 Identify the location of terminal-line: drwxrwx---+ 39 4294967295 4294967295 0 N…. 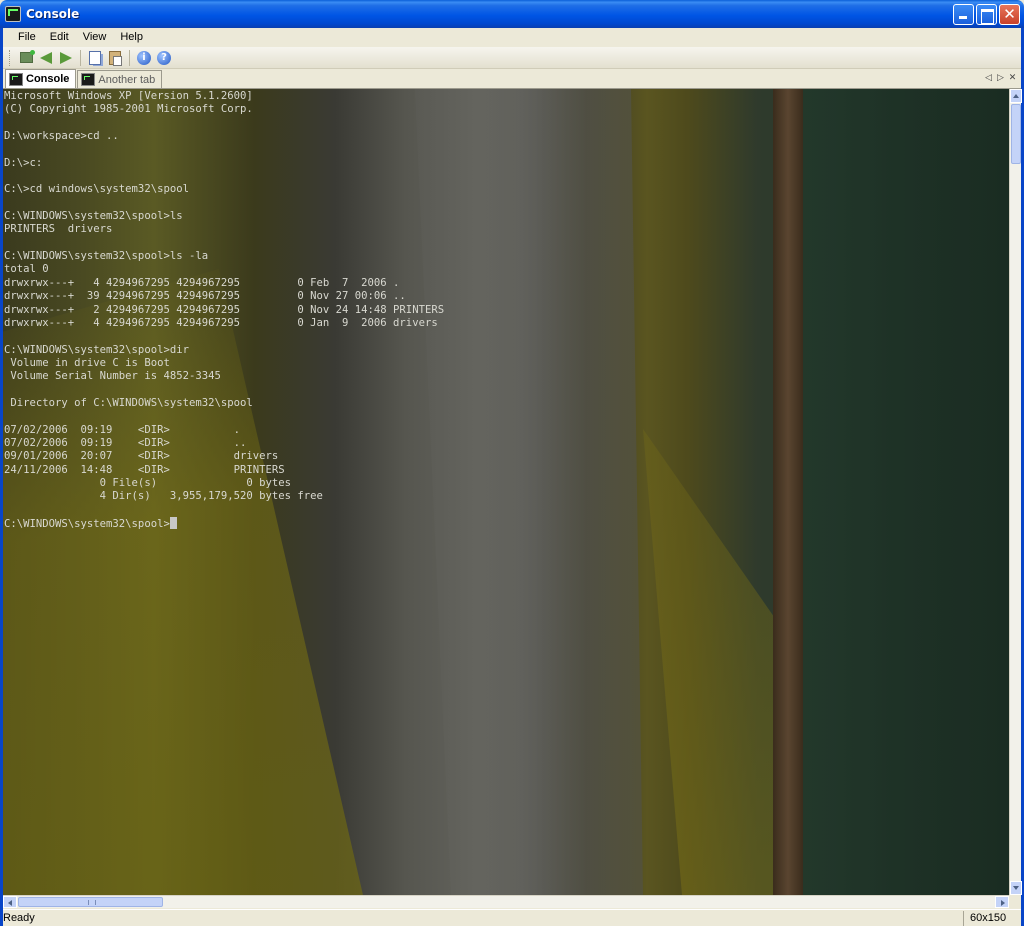
(205, 296).